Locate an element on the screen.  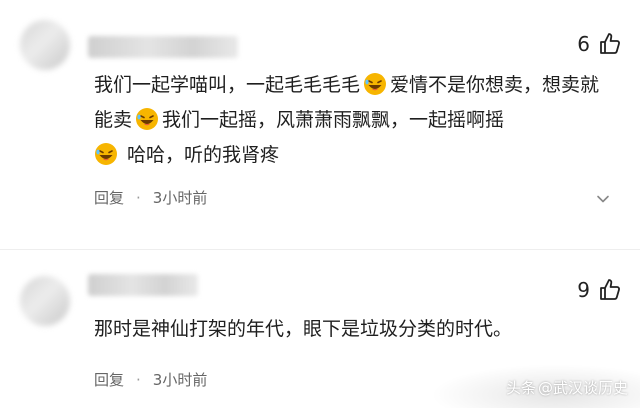
watermark: 头条 @武汉谈历史 is located at coordinates (567, 387).